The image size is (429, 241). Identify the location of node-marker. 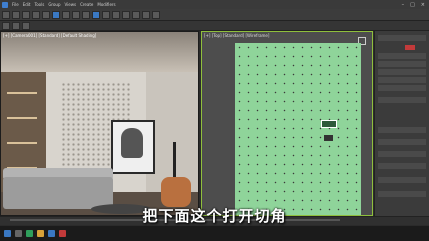
(328, 138).